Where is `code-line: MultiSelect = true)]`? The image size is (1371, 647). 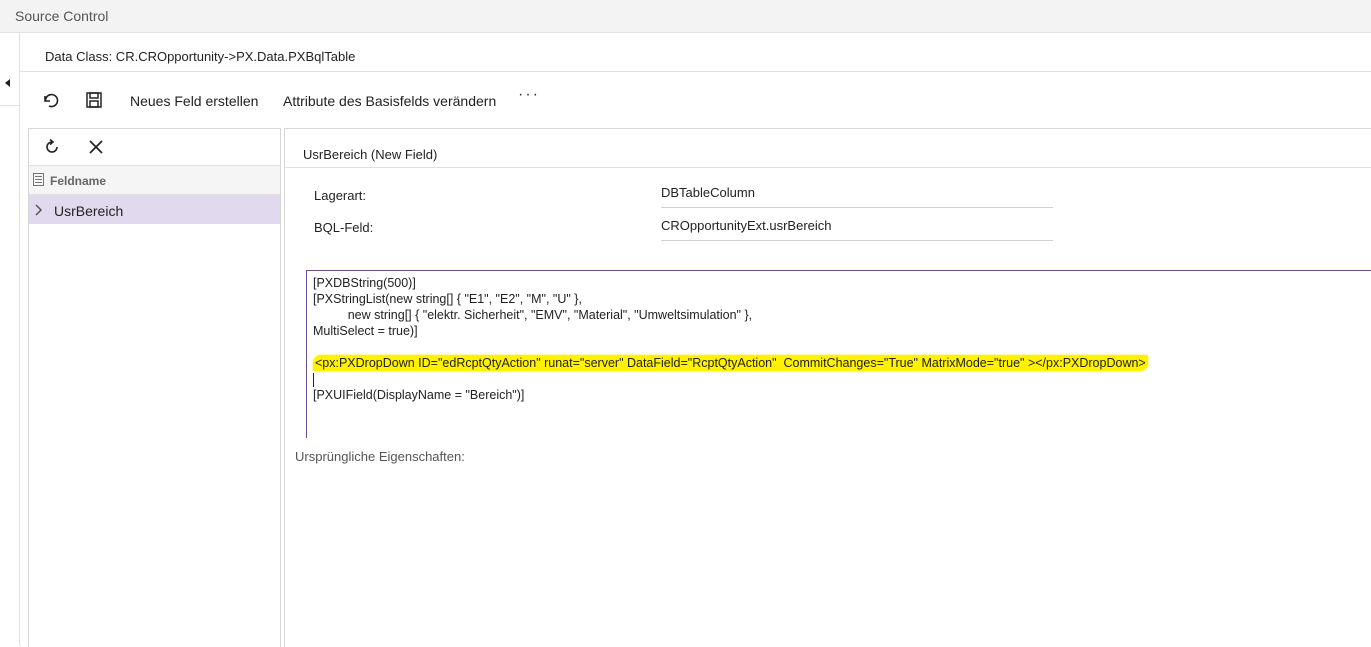
code-line: MultiSelect = true)] is located at coordinates (365, 331).